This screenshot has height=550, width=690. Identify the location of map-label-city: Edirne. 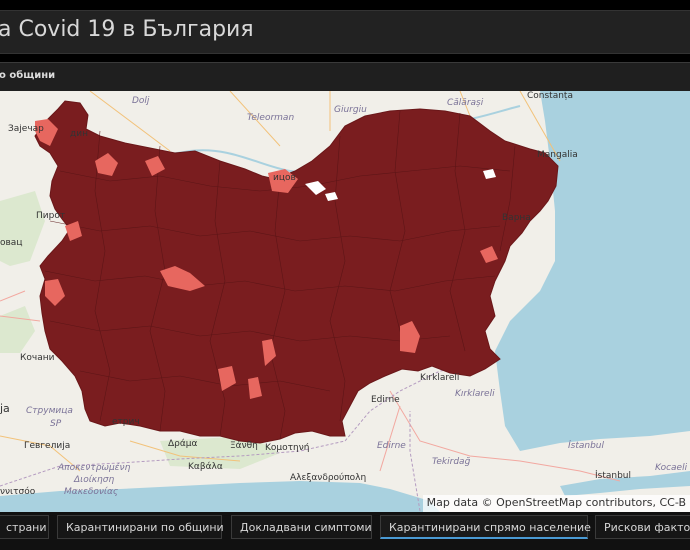
(385, 400).